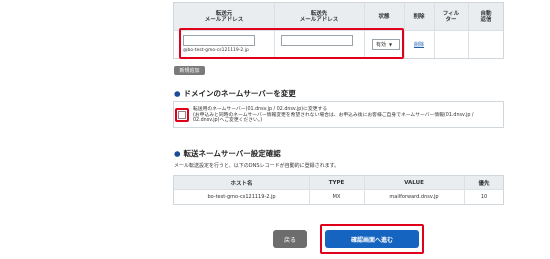 The image size is (550, 259). What do you see at coordinates (189, 70) in the screenshot?
I see `add-new-button: 新規追加` at bounding box center [189, 70].